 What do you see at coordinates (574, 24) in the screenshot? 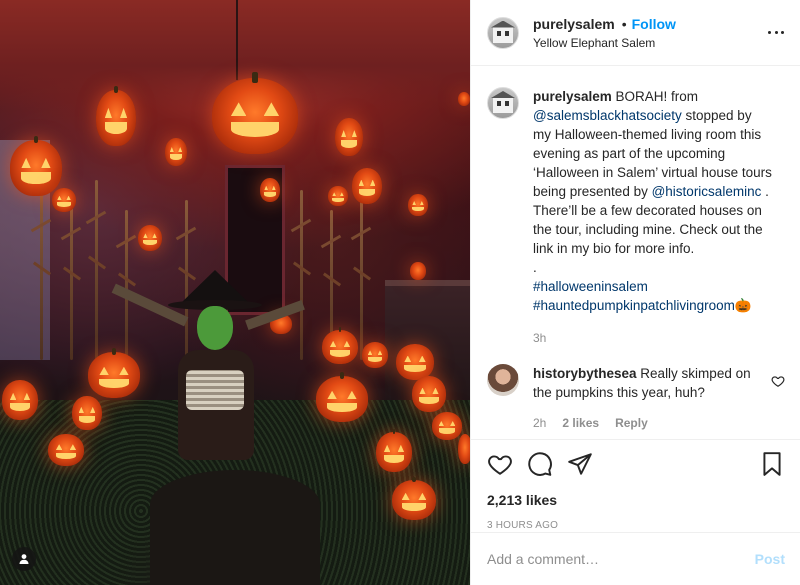
I see `username-link: purelysalem` at bounding box center [574, 24].